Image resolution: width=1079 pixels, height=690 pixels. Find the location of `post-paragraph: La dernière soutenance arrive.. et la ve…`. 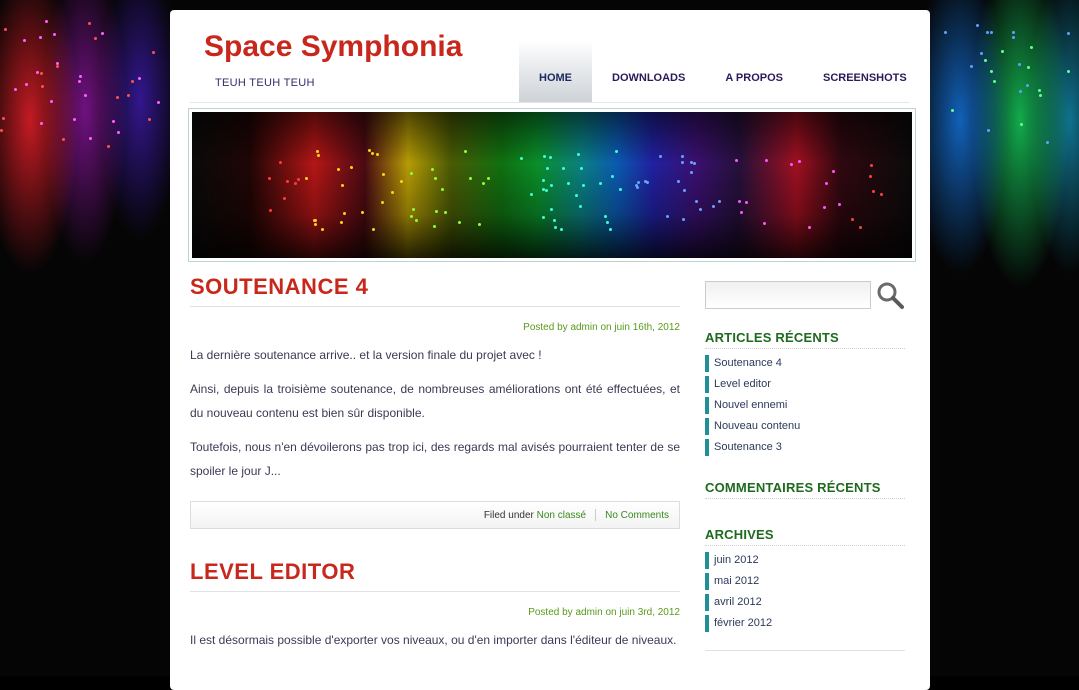

post-paragraph: La dernière soutenance arrive.. et la ve… is located at coordinates (366, 355).